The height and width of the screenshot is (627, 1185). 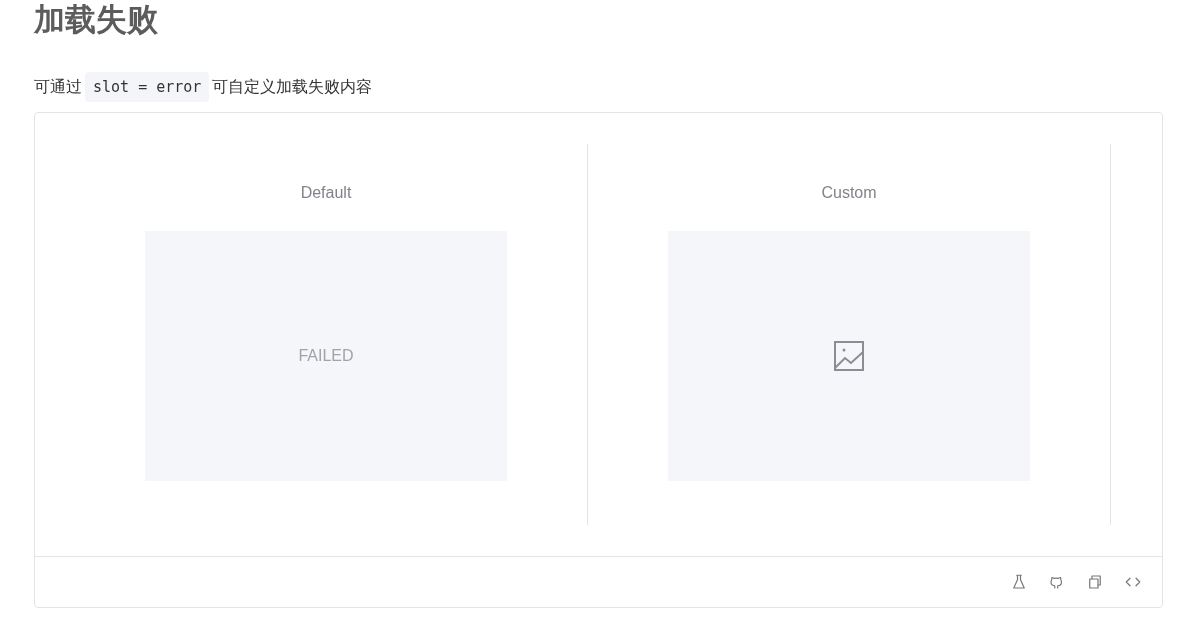 I want to click on failed-text: FAILED, so click(x=326, y=356).